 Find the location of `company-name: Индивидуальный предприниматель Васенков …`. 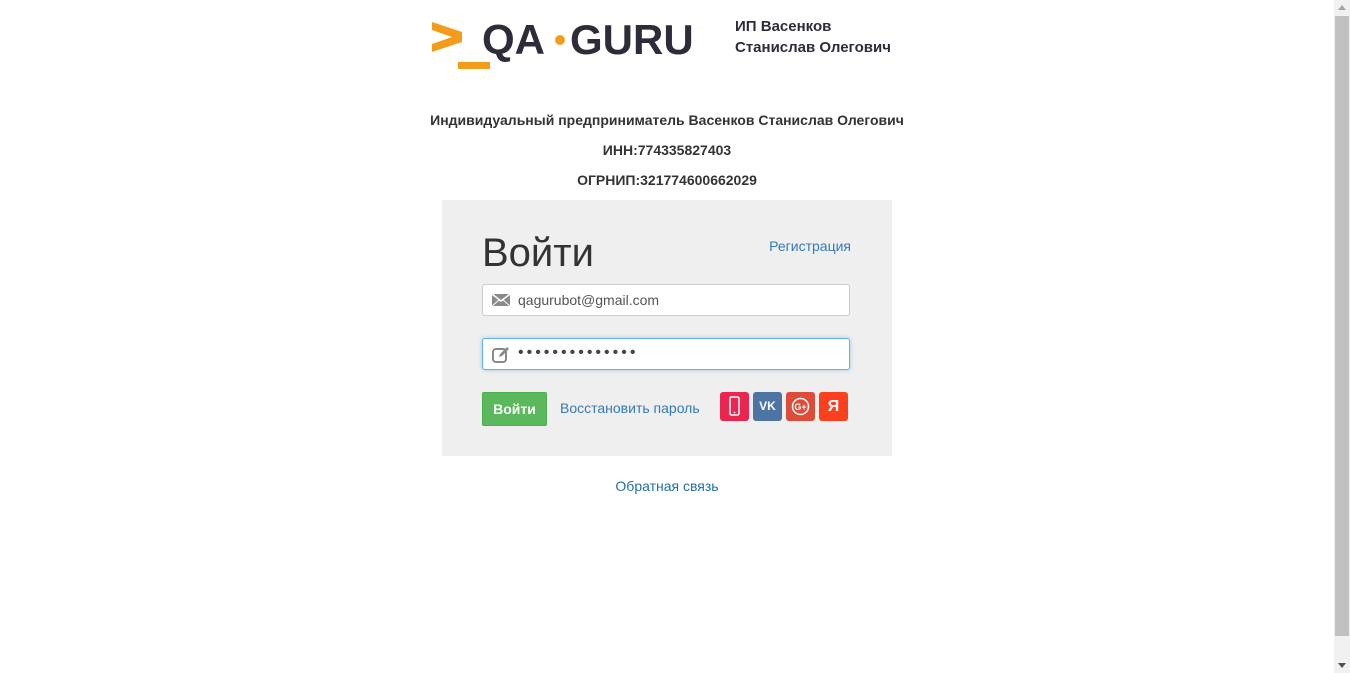

company-name: Индивидуальный предприниматель Васенков … is located at coordinates (667, 120).